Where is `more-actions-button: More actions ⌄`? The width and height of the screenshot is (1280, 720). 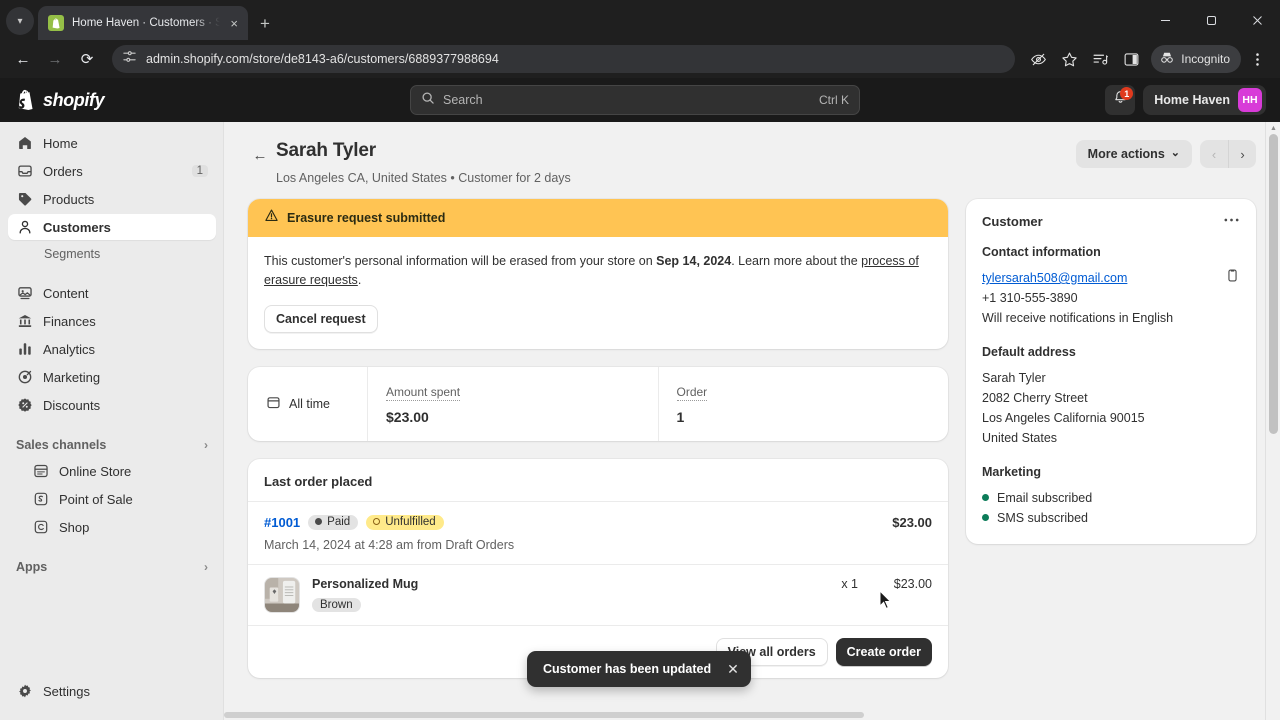 more-actions-button: More actions ⌄ is located at coordinates (1133, 154).